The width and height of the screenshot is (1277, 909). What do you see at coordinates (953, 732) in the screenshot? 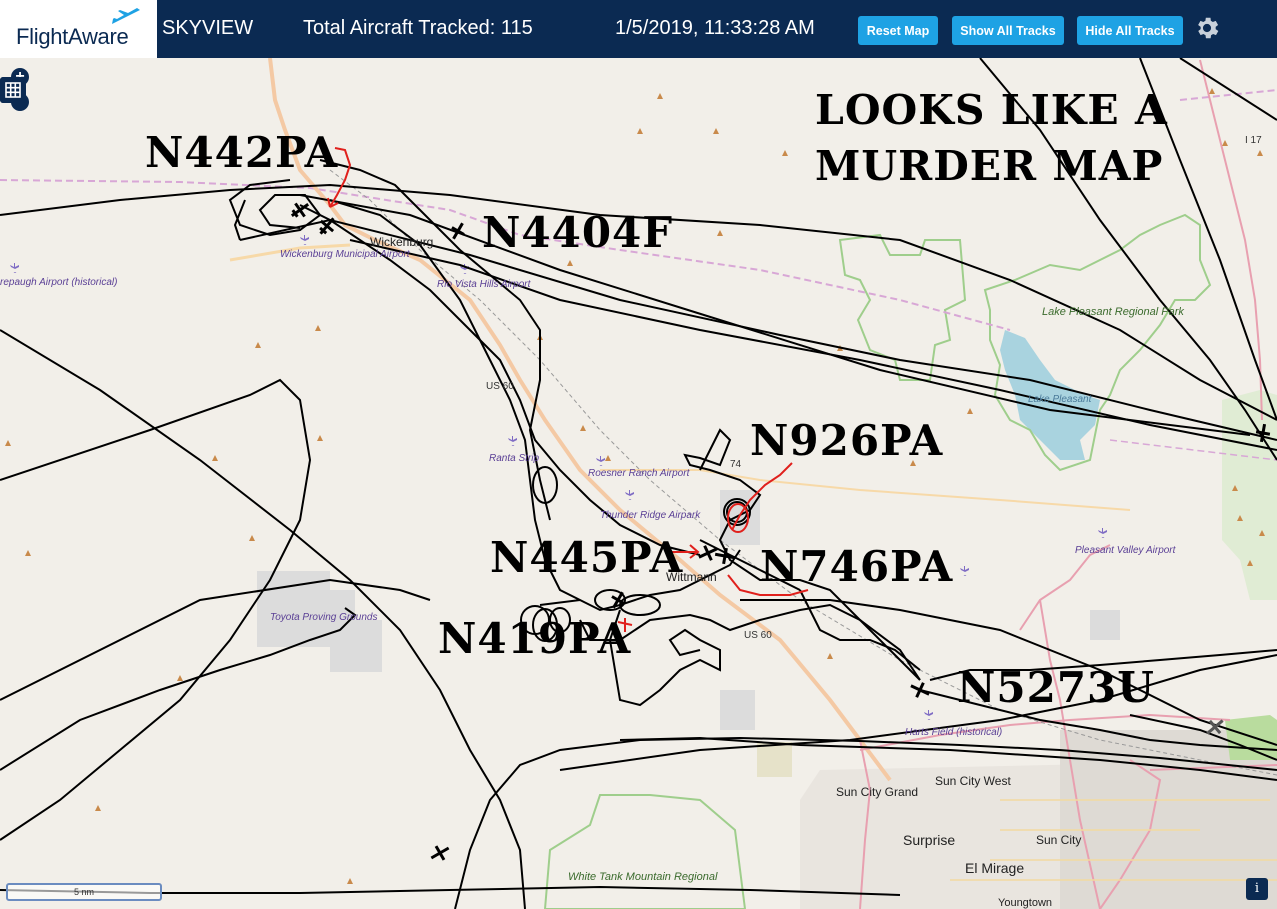
I see `airport-harts-field: Harts Field (historical)` at bounding box center [953, 732].